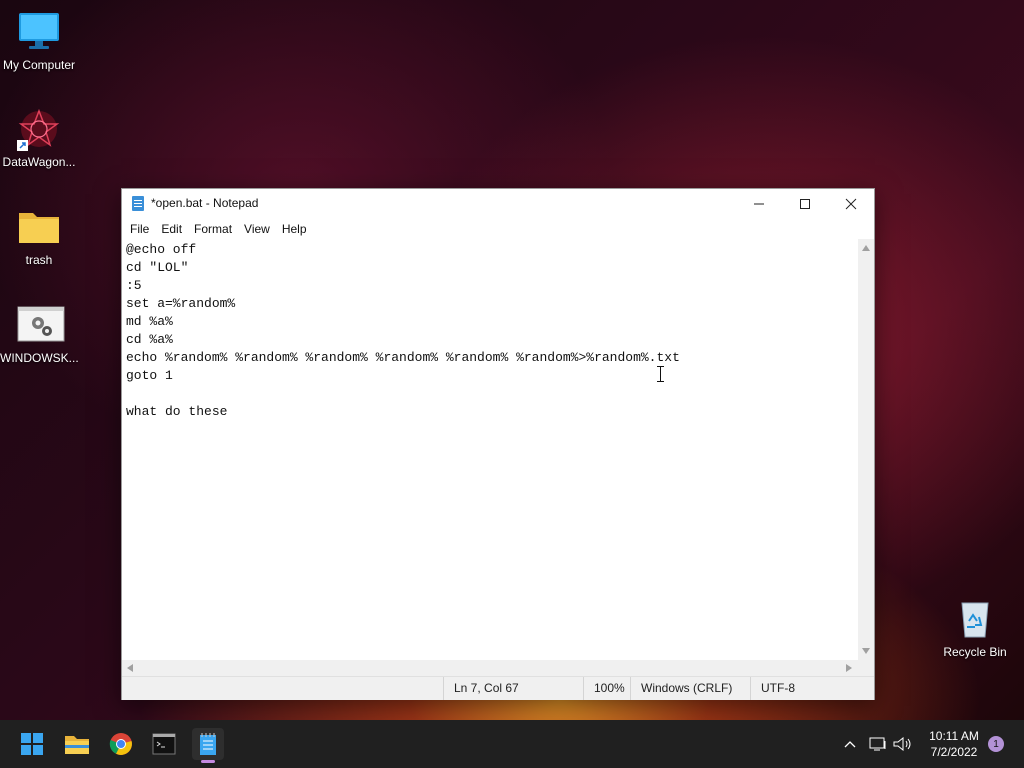  Describe the element at coordinates (39, 260) in the screenshot. I see `desktop-icon-label: trash` at that location.